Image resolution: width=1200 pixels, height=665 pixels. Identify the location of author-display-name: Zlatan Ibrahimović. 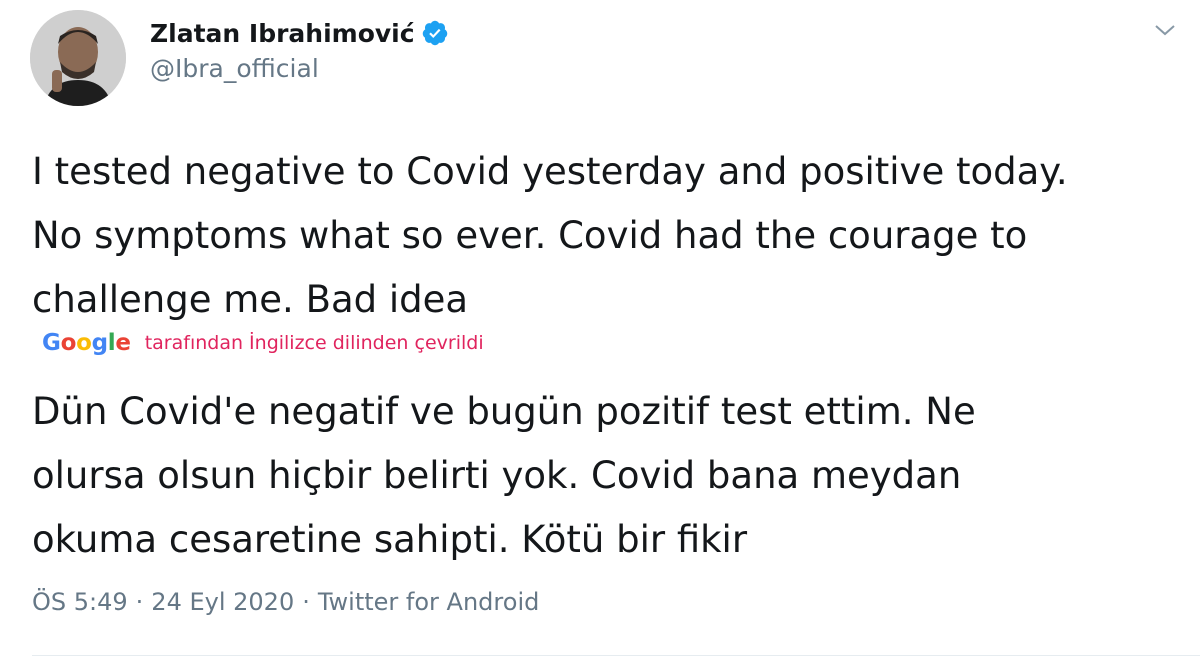
(282, 33).